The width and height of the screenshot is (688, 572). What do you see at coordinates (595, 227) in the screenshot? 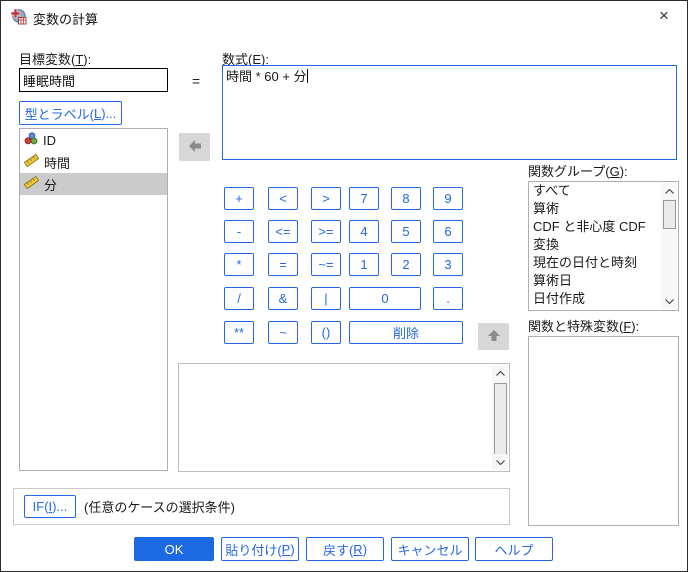
I see `list-item: CDF と非心度 CDF` at bounding box center [595, 227].